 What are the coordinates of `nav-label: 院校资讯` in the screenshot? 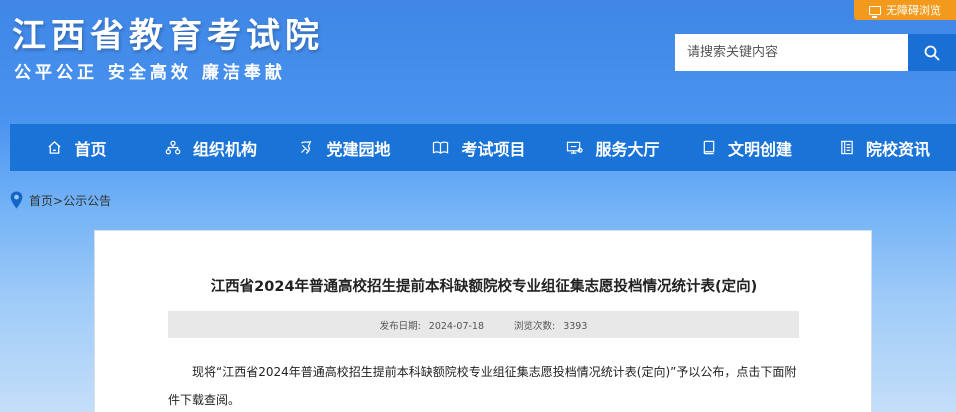 It's located at (897, 149).